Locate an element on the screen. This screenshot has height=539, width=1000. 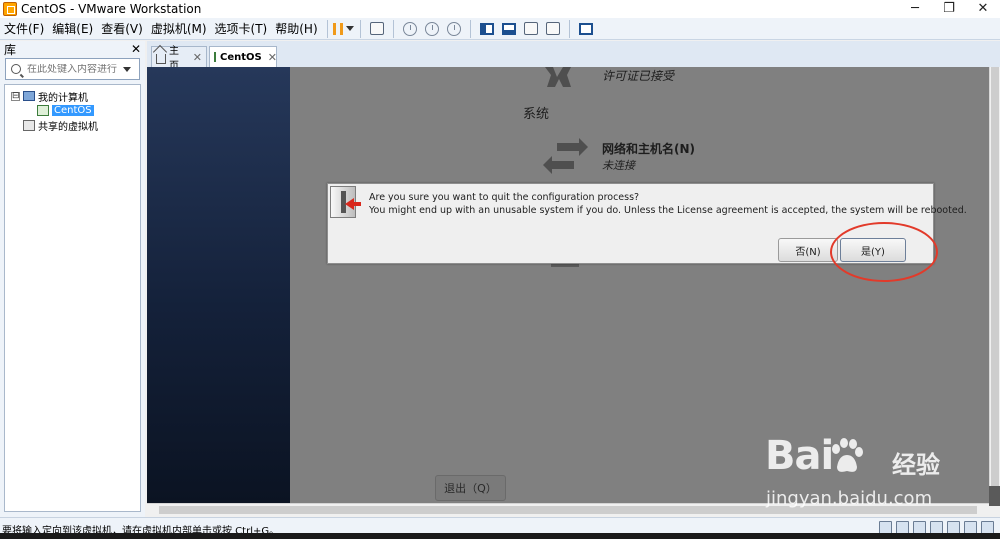
window-controls: ─ ❐ ✕ is located at coordinates (949, 9).